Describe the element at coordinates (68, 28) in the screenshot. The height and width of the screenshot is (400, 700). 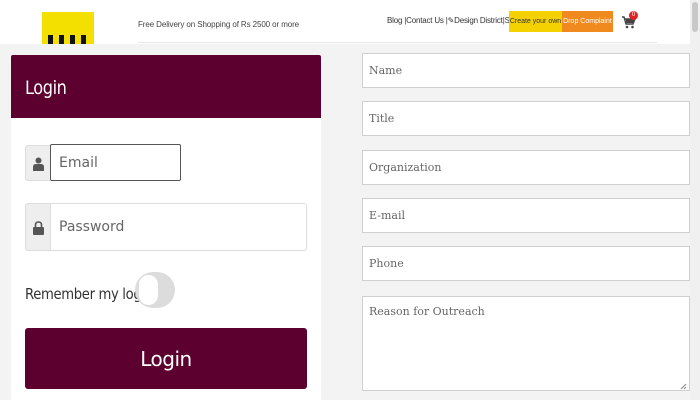
I see `site-logo` at that location.